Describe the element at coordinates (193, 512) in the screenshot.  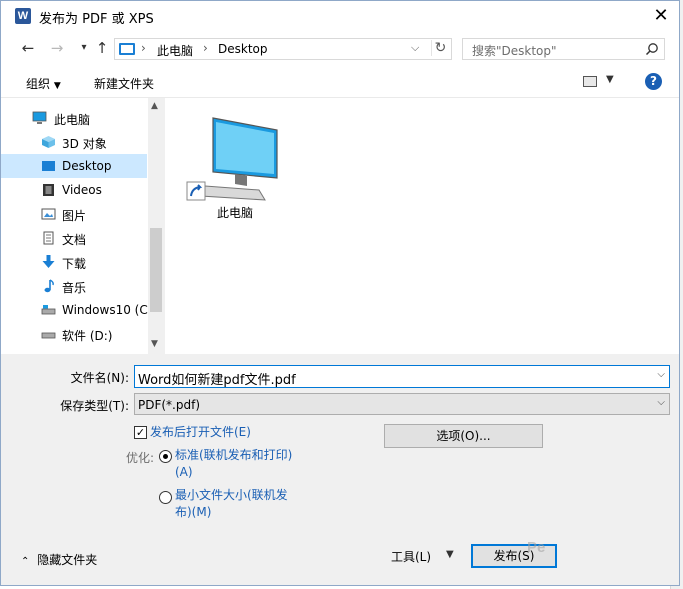
I see `optimize-minimum-label-line2: 布)(M)` at that location.